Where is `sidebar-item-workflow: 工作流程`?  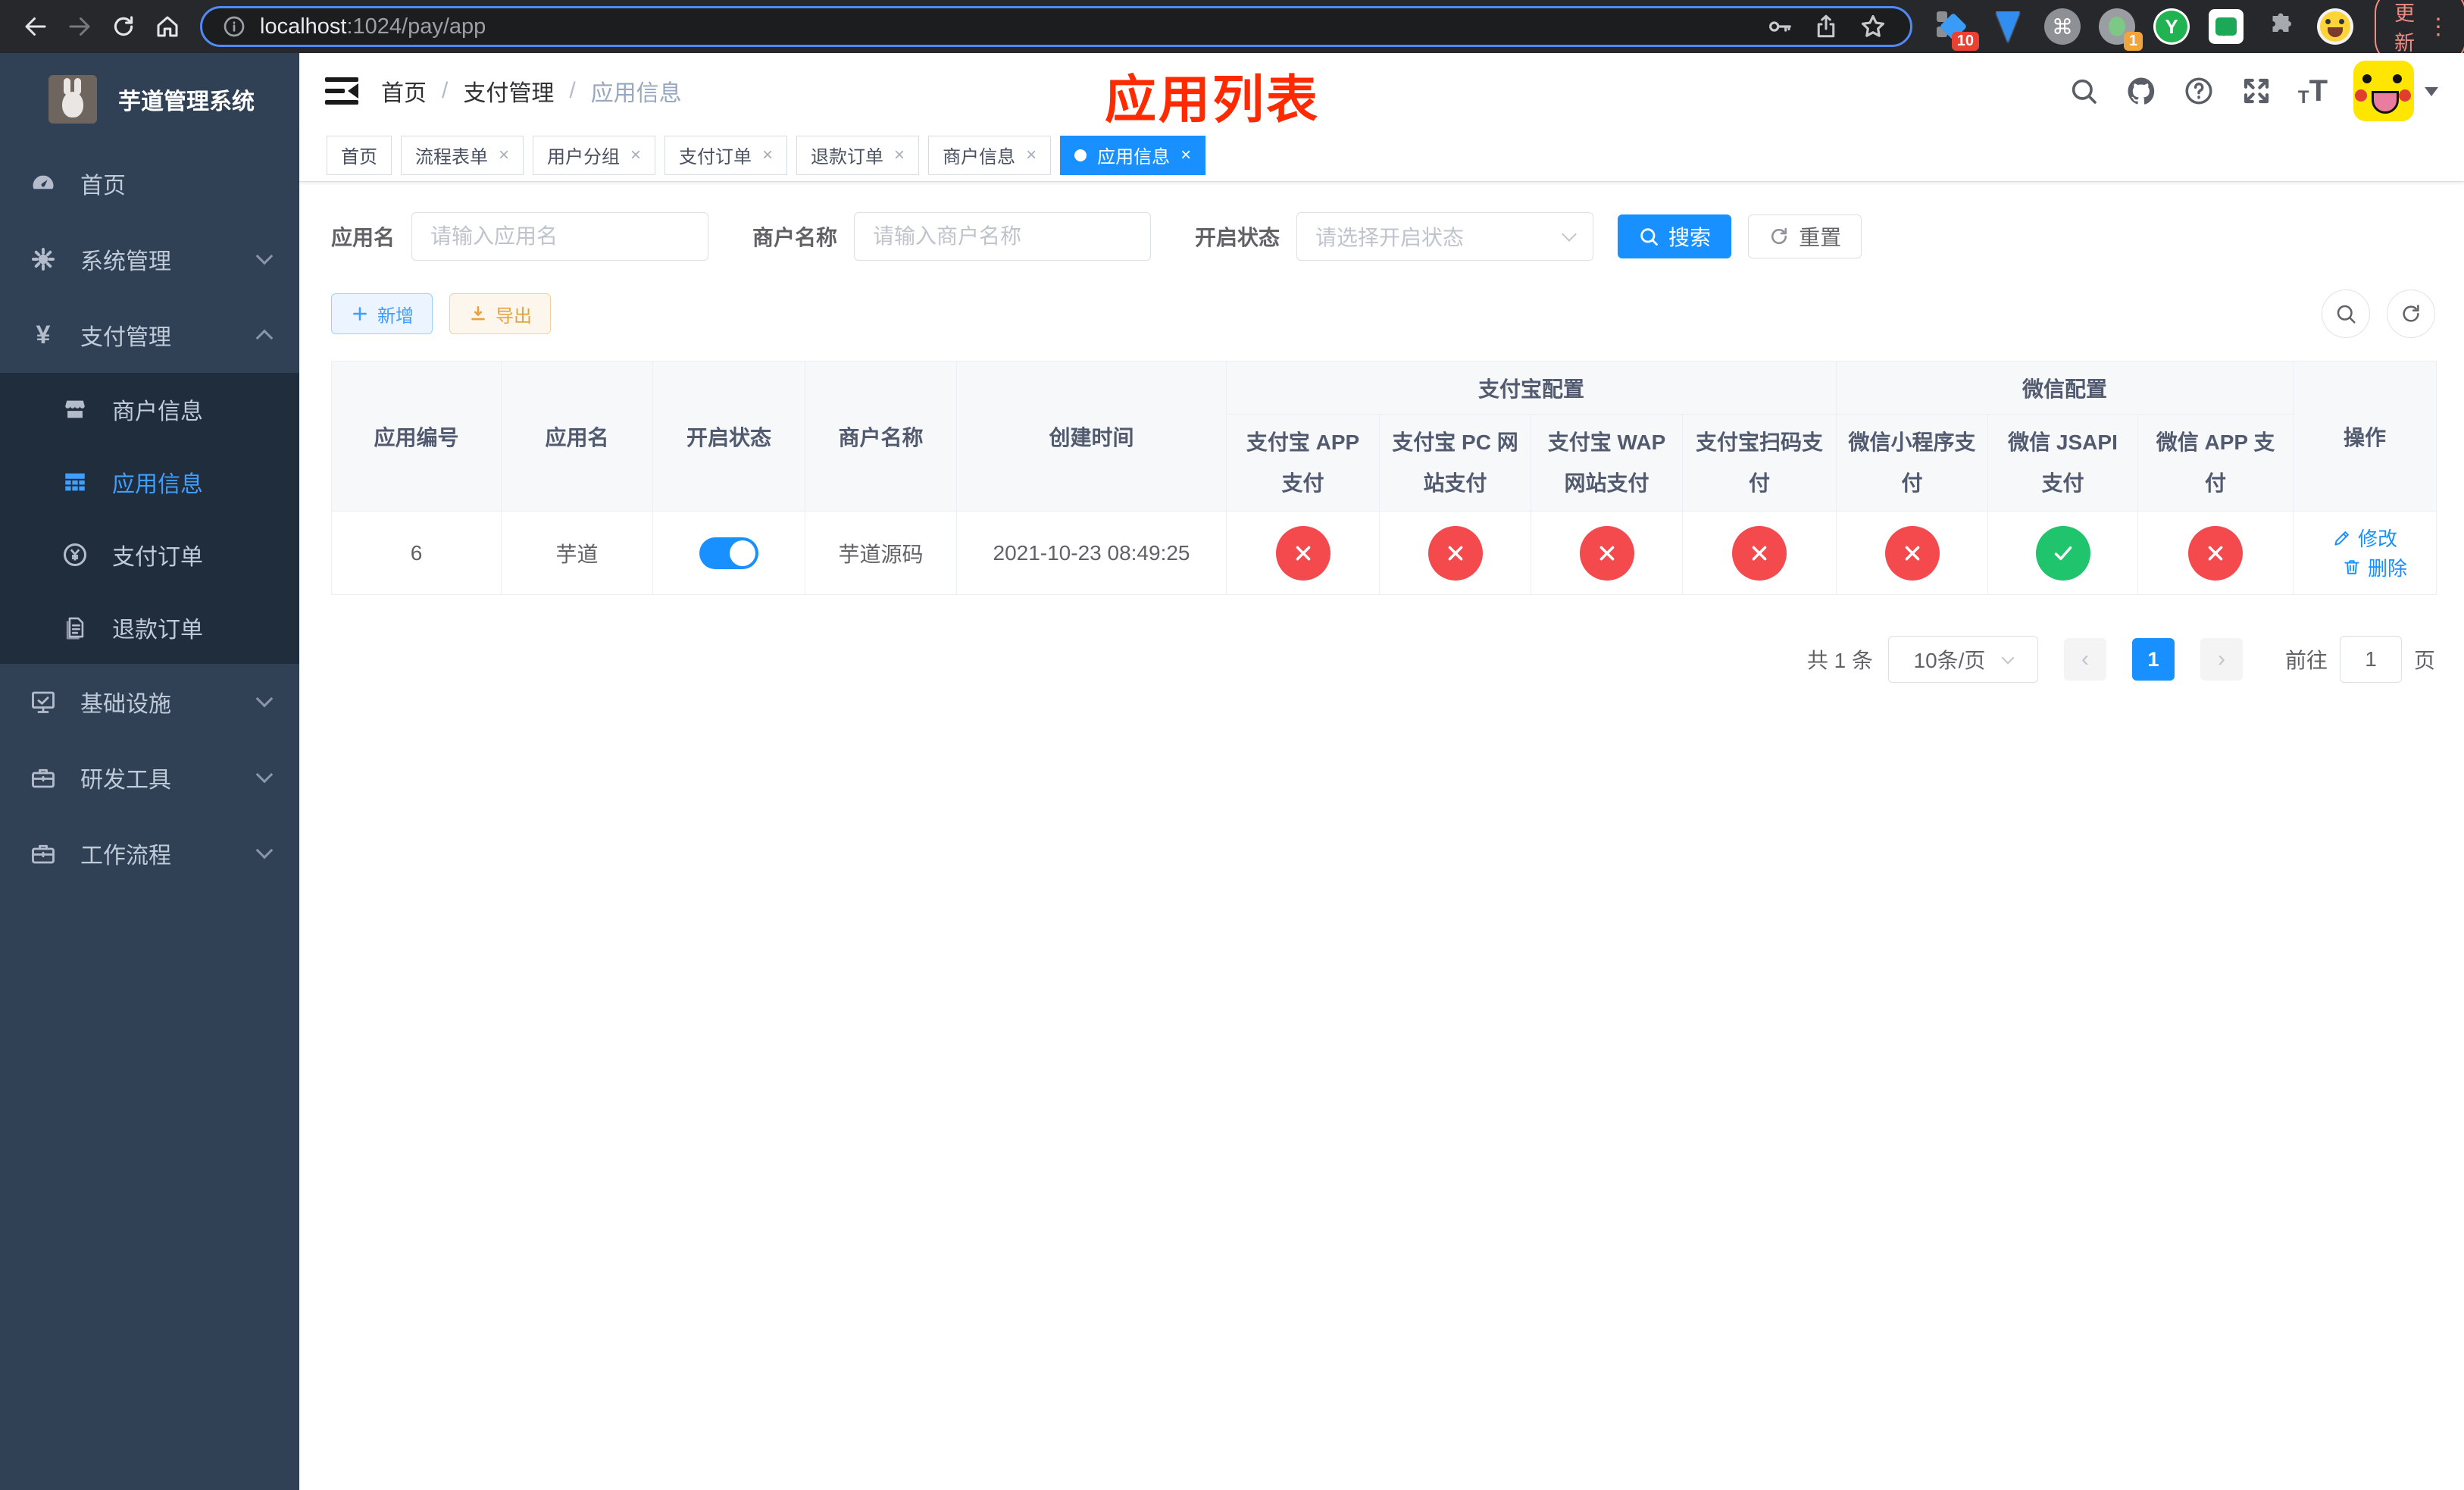
sidebar-item-workflow: 工作流程 is located at coordinates (149, 853).